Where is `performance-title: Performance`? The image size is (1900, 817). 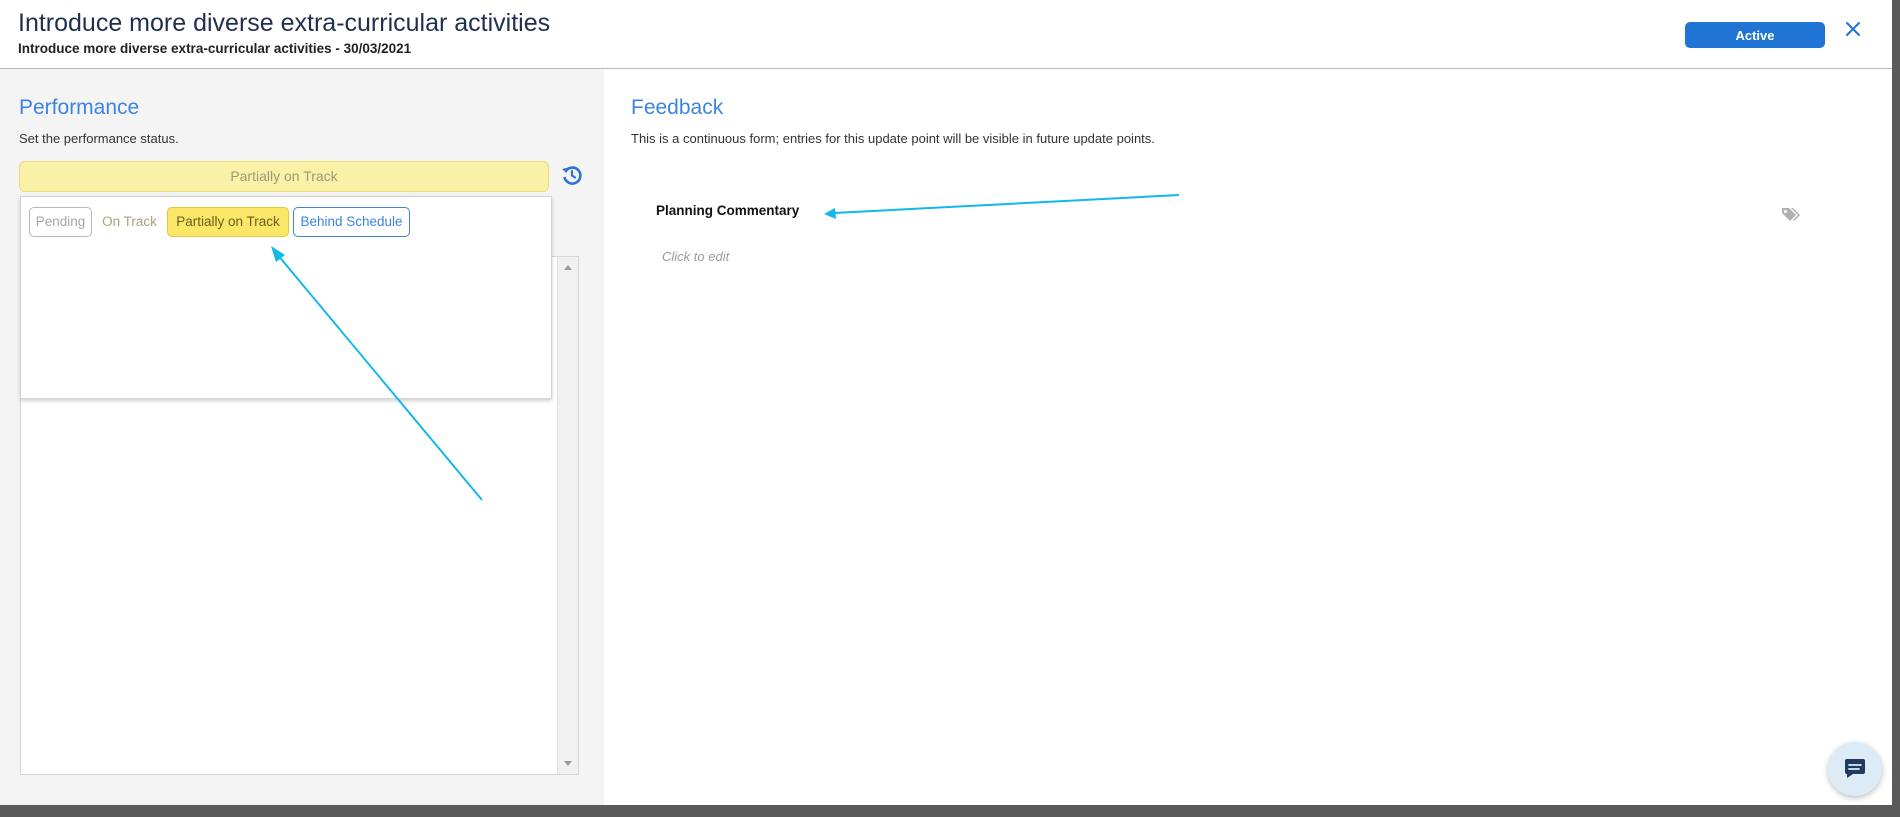
performance-title: Performance is located at coordinates (79, 107).